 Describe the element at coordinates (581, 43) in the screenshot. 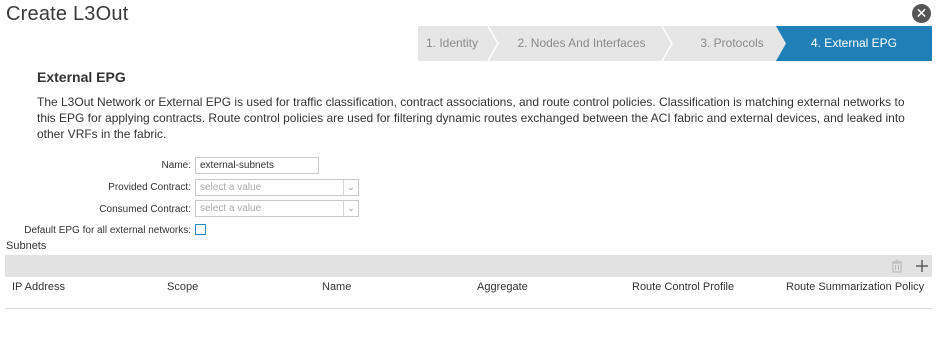

I see `wizard-step-nodes-and-interfaces: 2. Nodes And Interfaces` at that location.